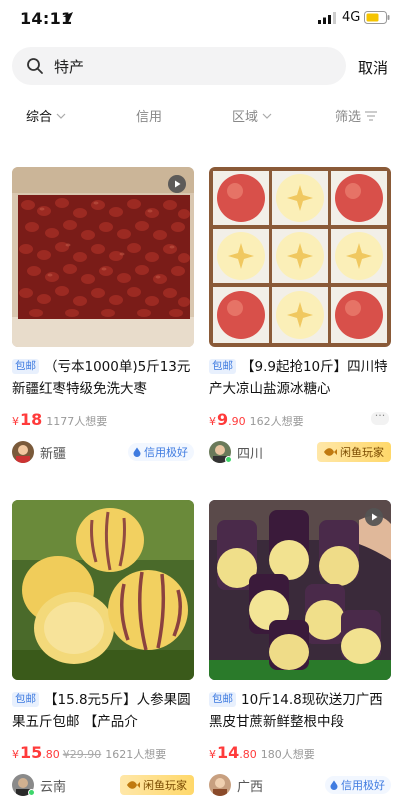 This screenshot has height=808, width=403. What do you see at coordinates (103, 378) in the screenshot?
I see `product-title: 包邮 （亏本1000单)5斤13元新疆红枣特级免洗大枣` at bounding box center [103, 378].